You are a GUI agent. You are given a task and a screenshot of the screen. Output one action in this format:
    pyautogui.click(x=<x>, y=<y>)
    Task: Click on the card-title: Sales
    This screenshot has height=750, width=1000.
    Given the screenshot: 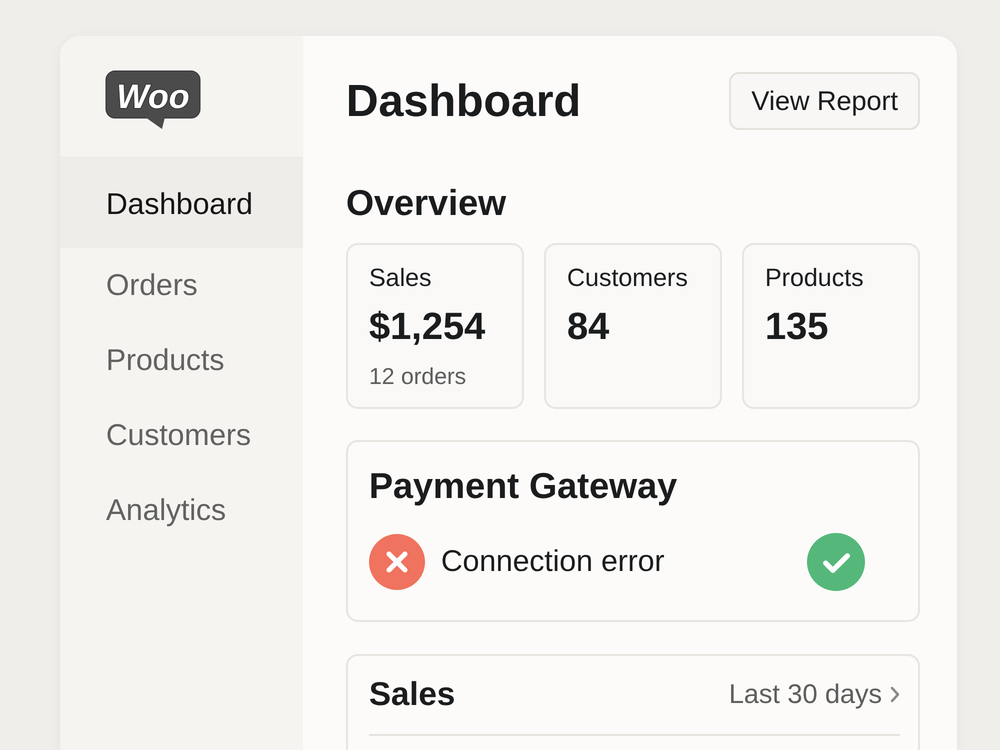 What is the action you would take?
    pyautogui.click(x=412, y=694)
    